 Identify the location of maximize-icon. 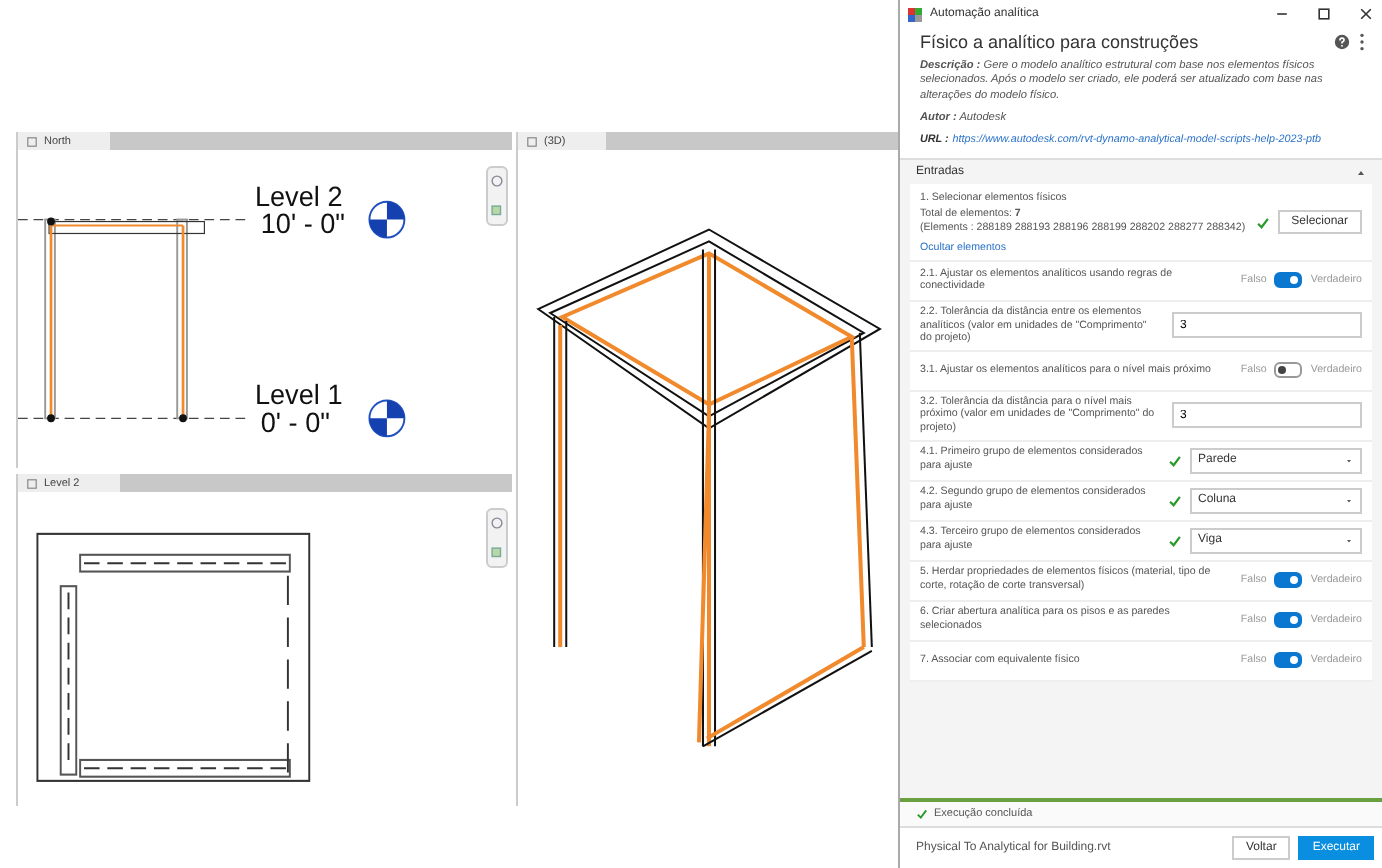
(1324, 14).